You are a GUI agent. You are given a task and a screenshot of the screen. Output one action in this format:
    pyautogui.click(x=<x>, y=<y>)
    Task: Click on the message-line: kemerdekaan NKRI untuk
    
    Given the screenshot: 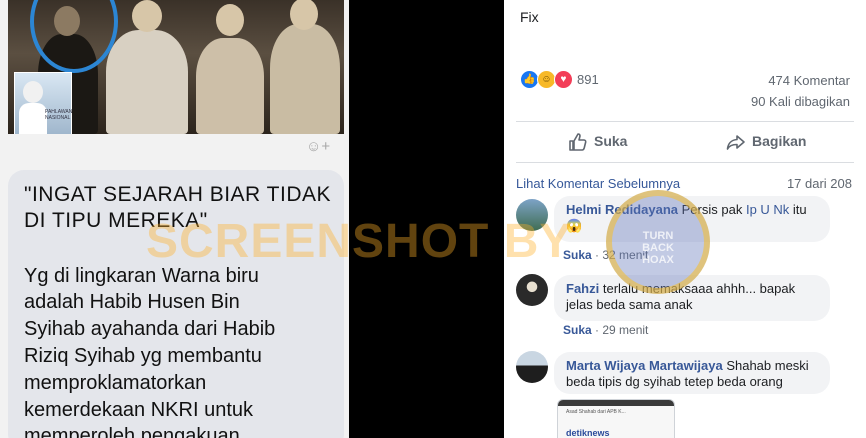 What is the action you would take?
    pyautogui.click(x=139, y=410)
    